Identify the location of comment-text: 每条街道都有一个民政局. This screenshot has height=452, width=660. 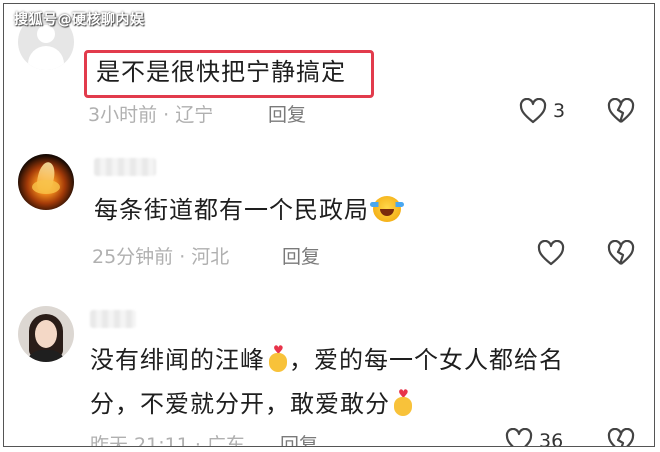
(249, 210).